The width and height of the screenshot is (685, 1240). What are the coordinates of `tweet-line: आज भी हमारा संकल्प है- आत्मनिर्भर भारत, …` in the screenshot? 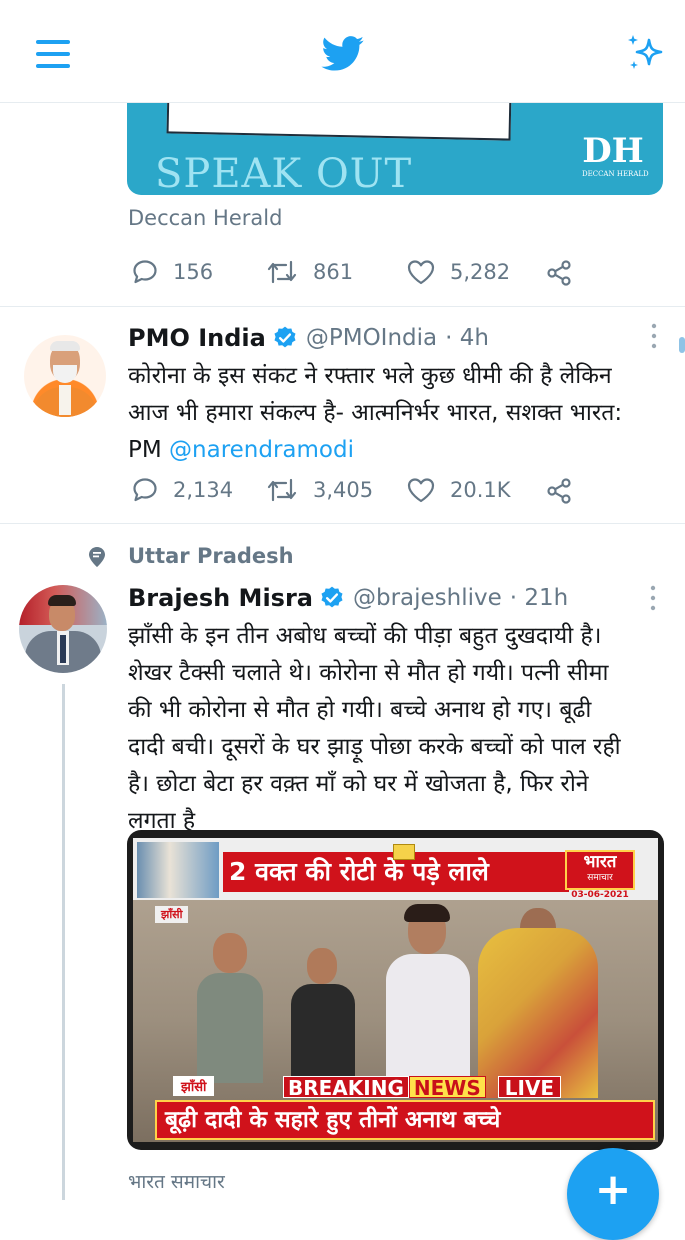 It's located at (375, 413).